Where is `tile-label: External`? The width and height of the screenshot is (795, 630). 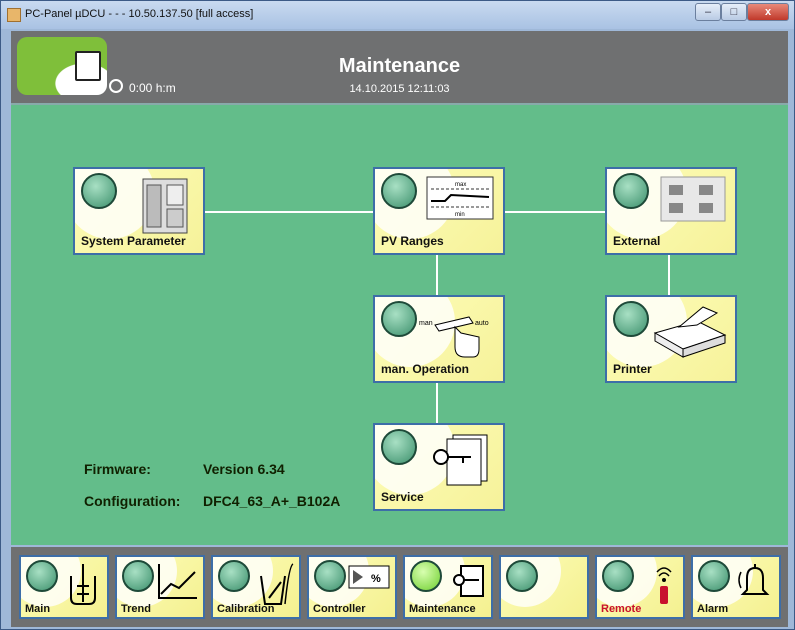 tile-label: External is located at coordinates (637, 241).